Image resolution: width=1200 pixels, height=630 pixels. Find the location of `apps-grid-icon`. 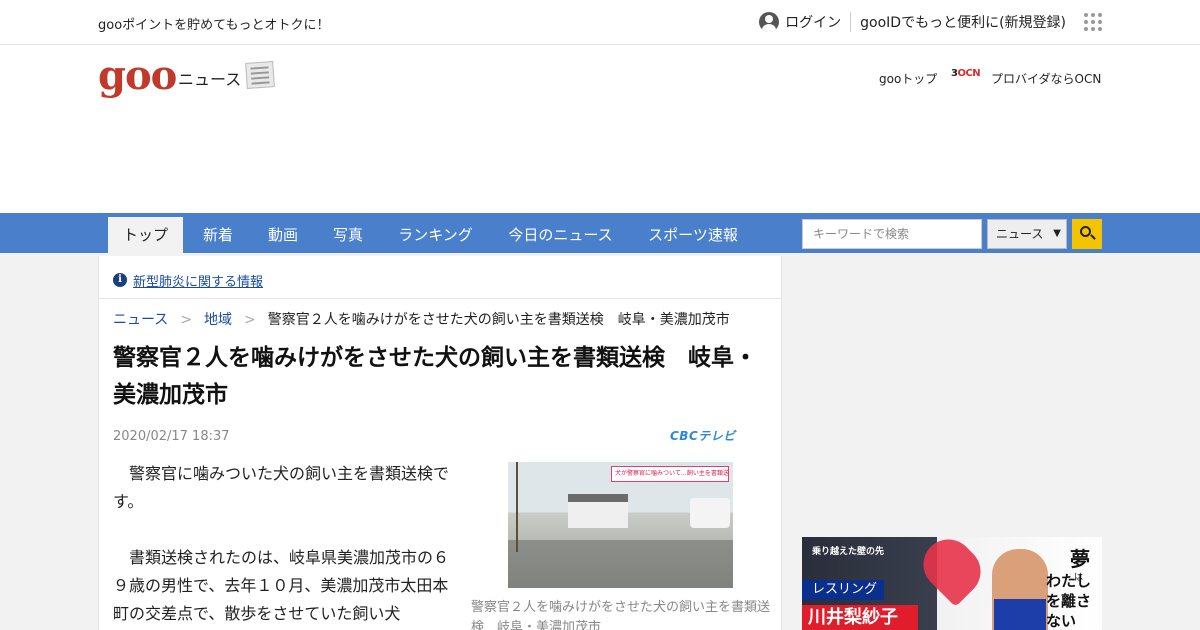

apps-grid-icon is located at coordinates (1093, 22).